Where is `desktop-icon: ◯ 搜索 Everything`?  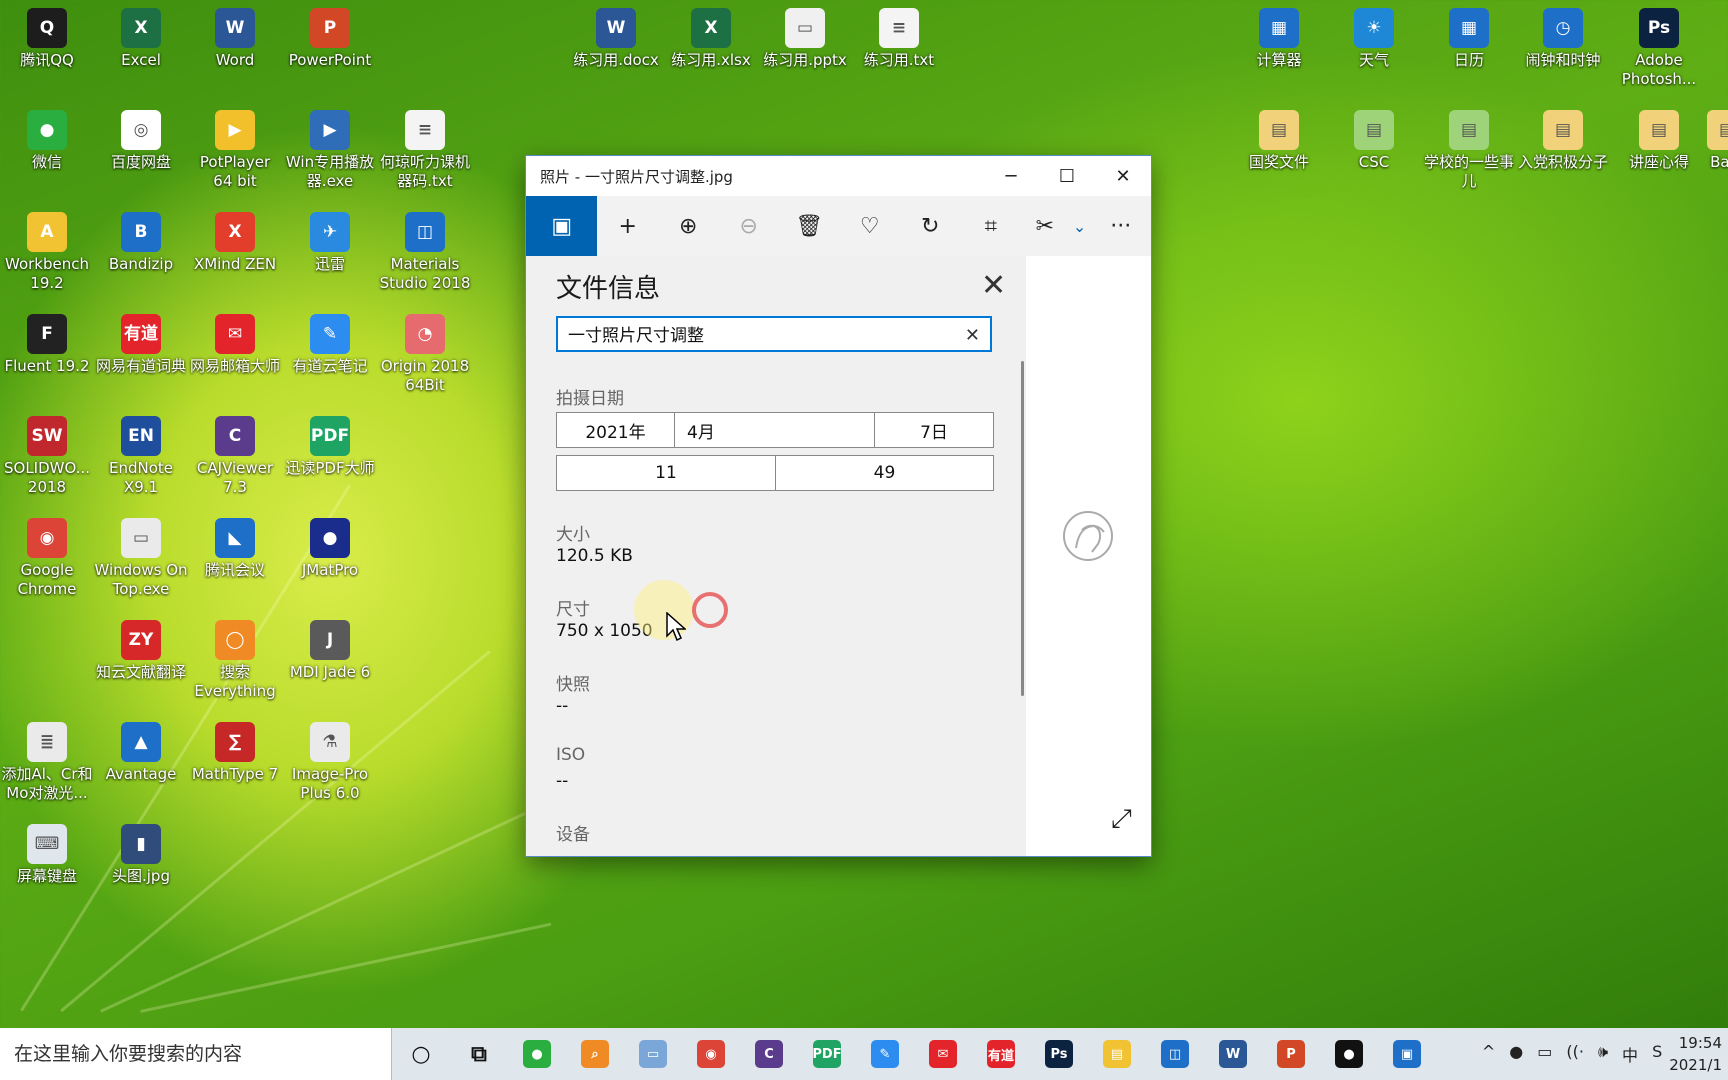 desktop-icon: ◯ 搜索 Everything is located at coordinates (235, 660).